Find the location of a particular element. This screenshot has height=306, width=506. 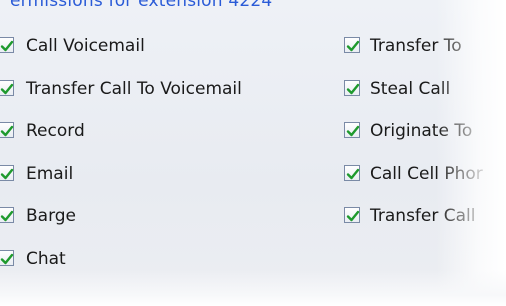

permission-label: Steal Call is located at coordinates (410, 88).